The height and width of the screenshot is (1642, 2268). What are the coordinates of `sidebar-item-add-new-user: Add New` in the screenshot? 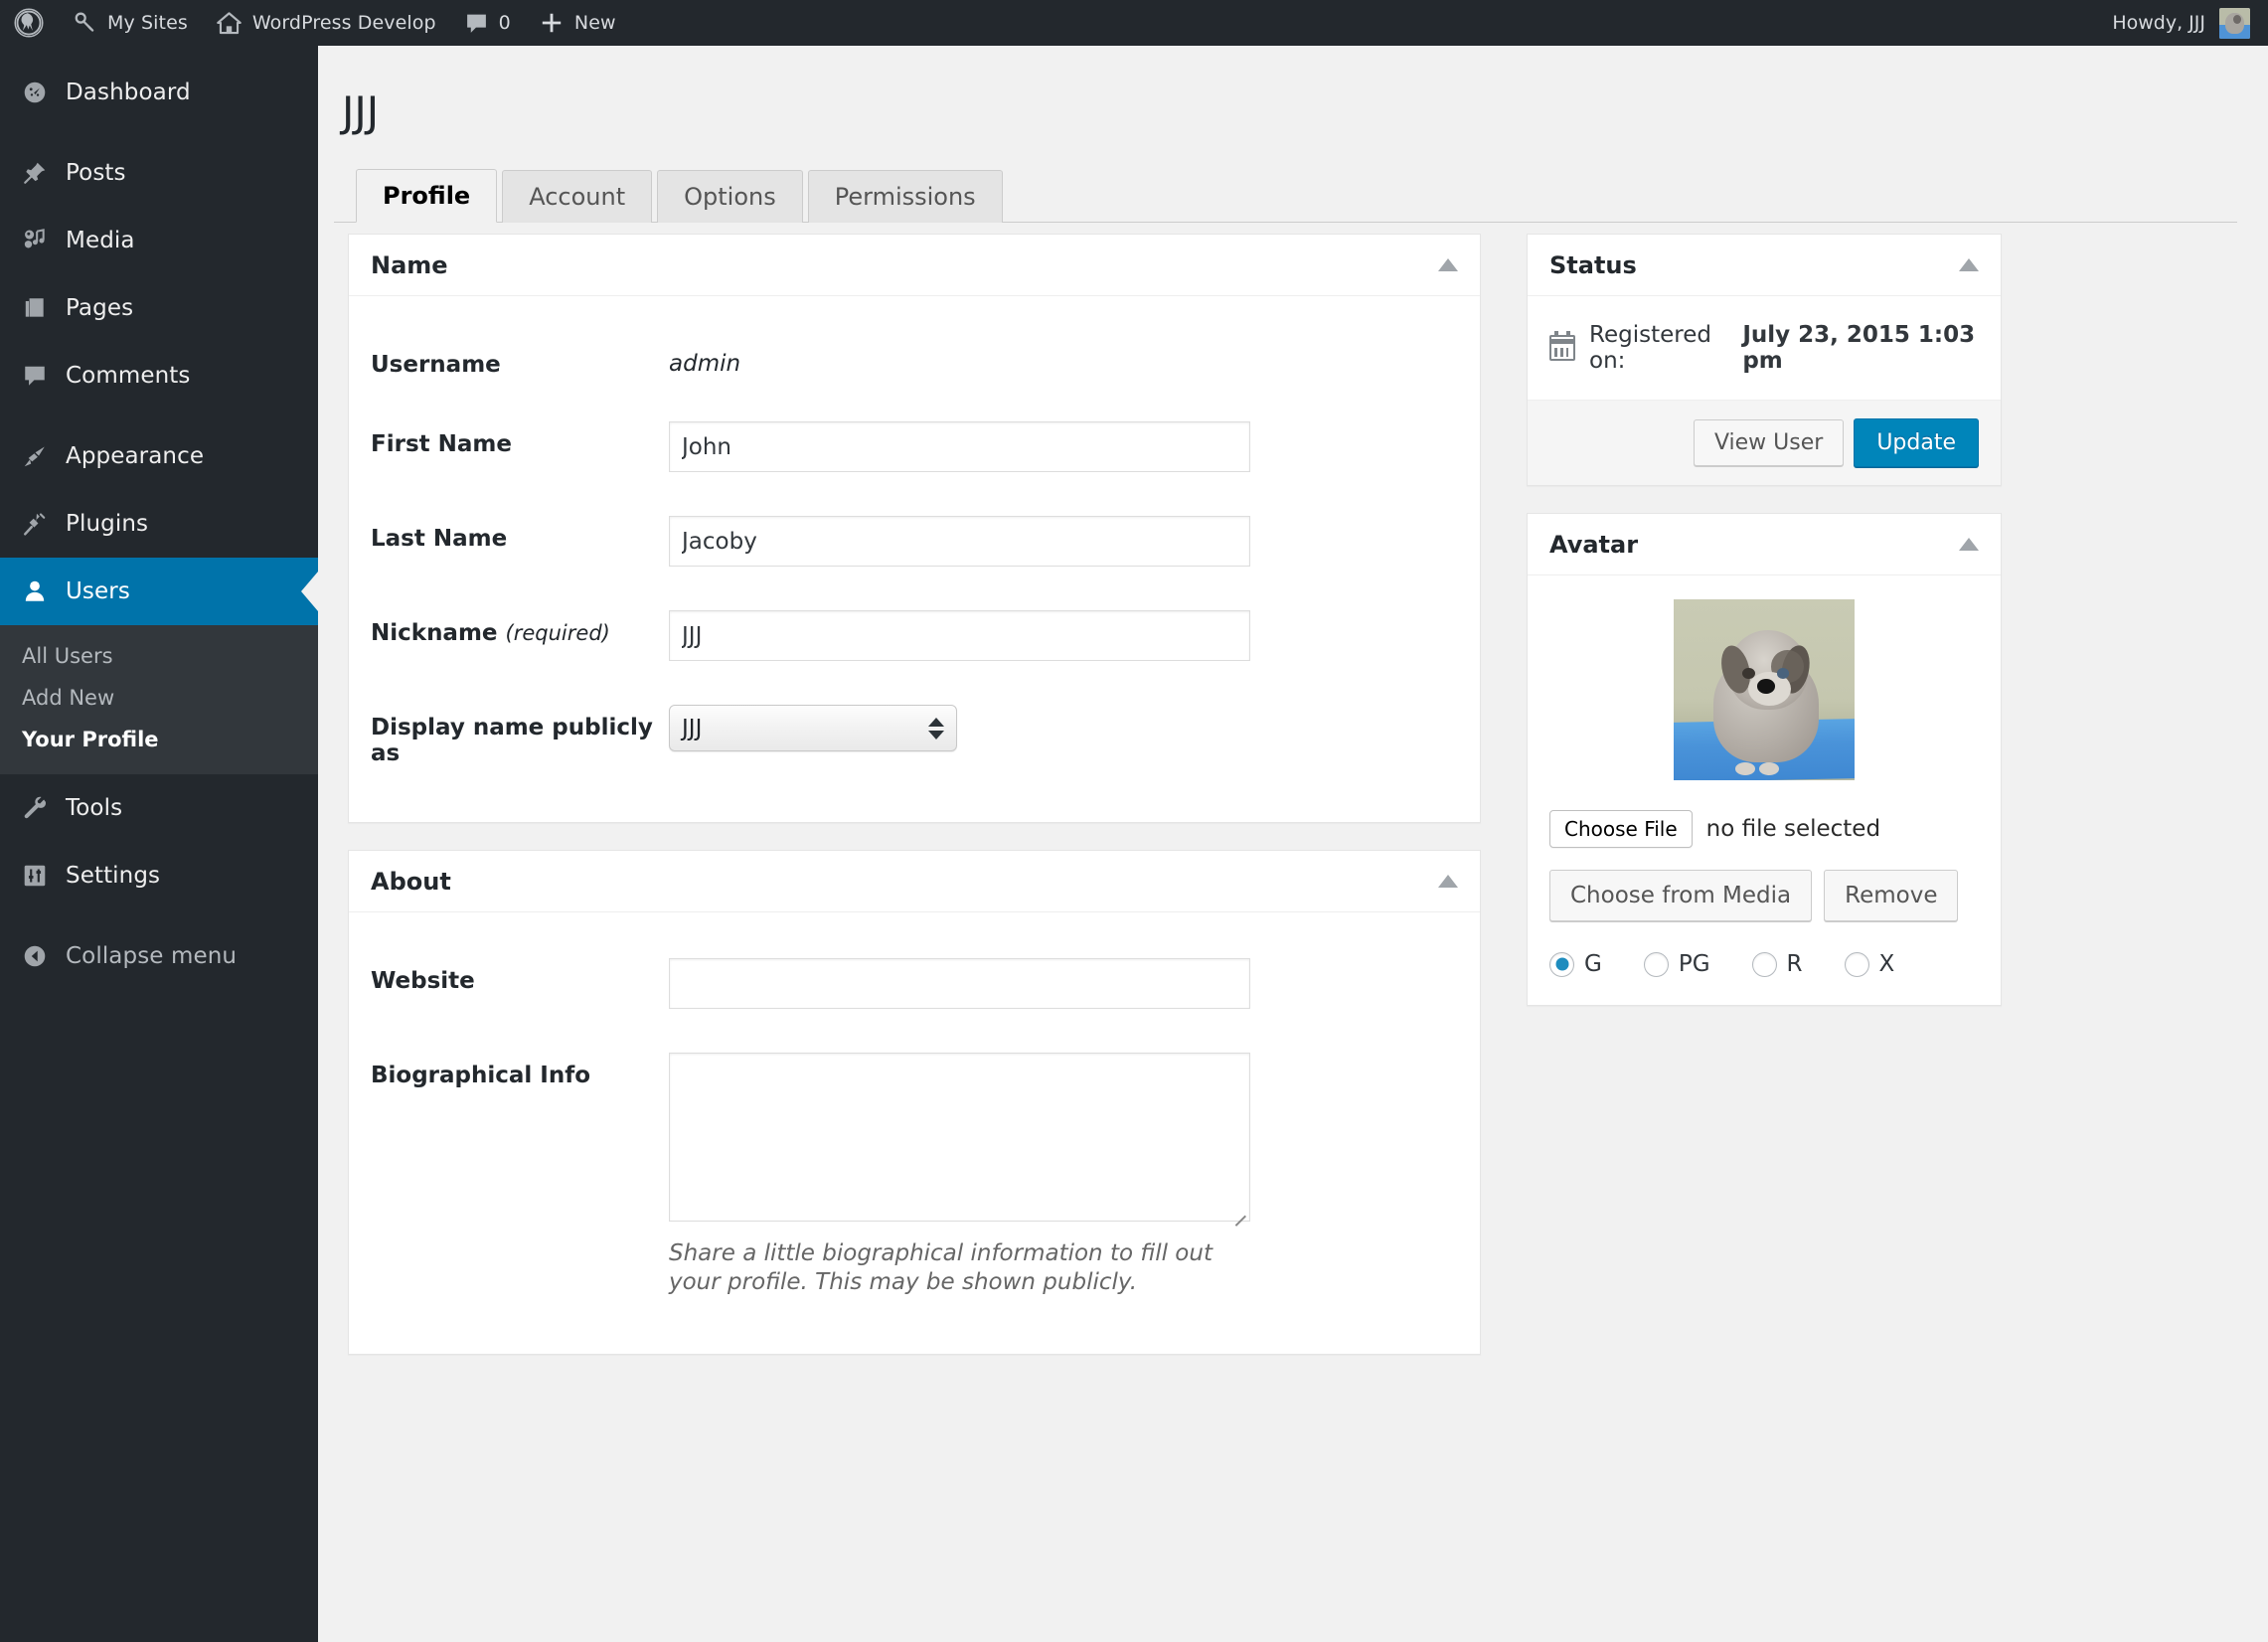 It's located at (159, 698).